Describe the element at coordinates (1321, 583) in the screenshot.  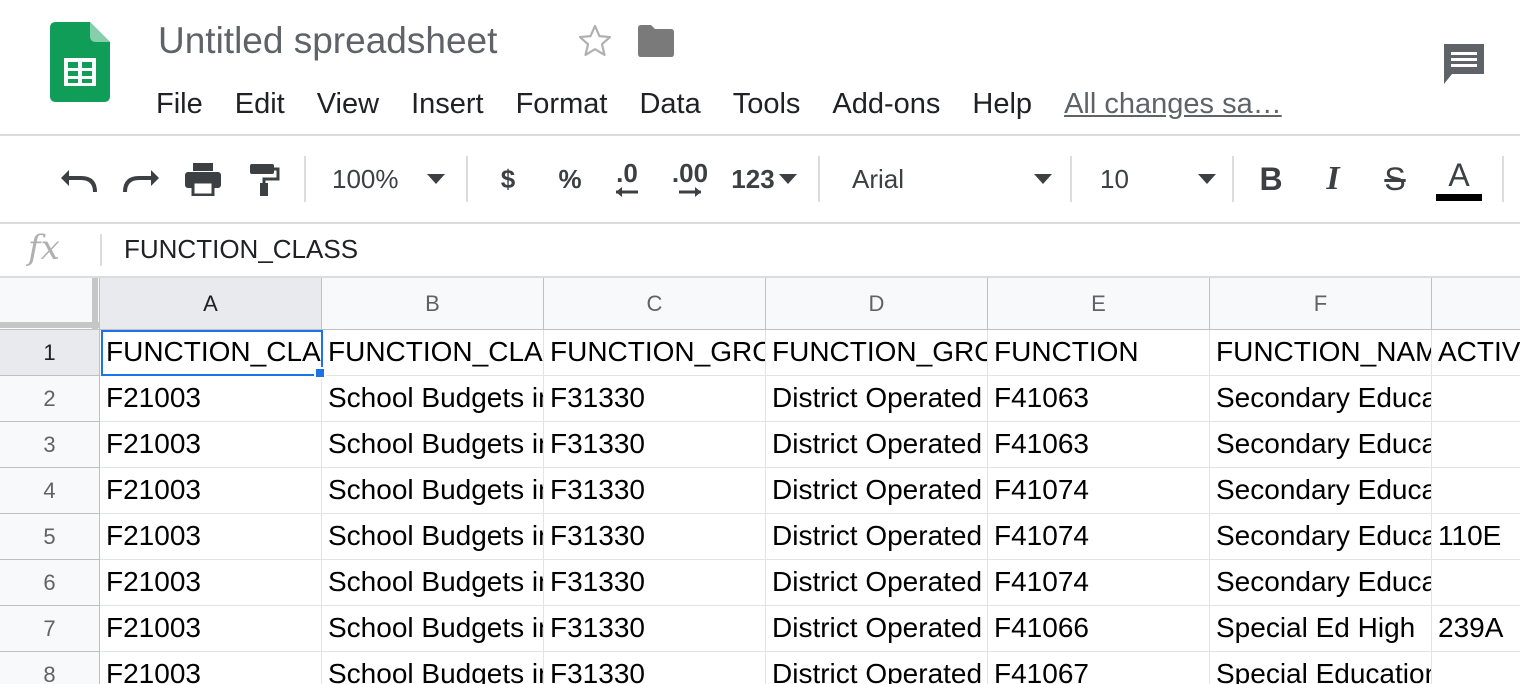
I see `cell-f6: Secondary Education` at that location.